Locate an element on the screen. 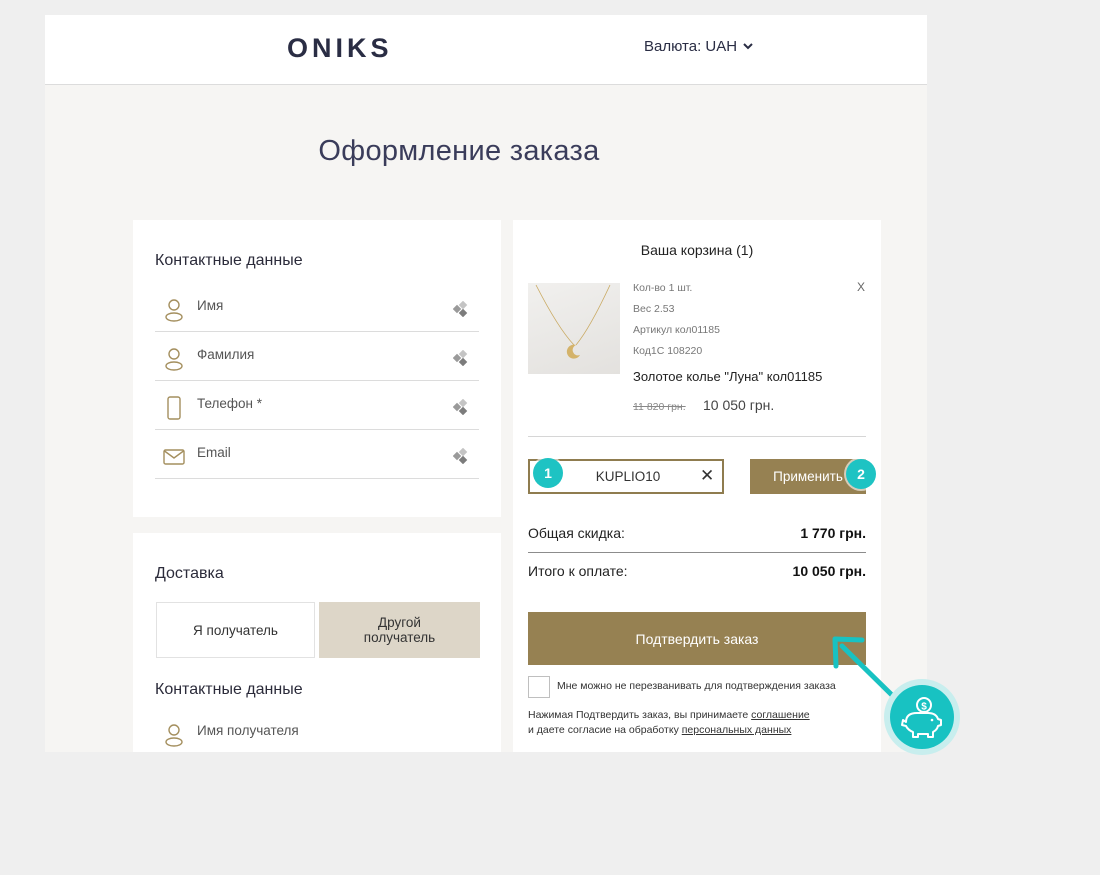  confirm-order-button: Подтвердить заказ is located at coordinates (697, 638).